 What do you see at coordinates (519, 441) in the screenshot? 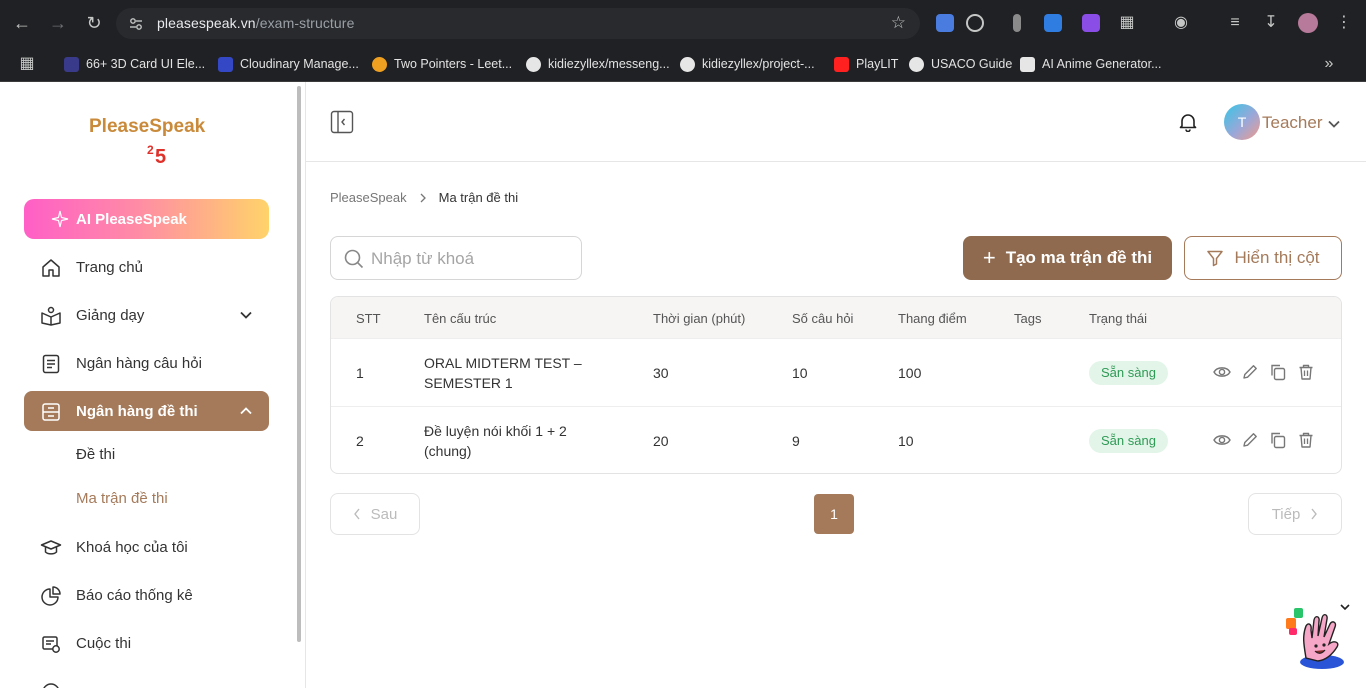
I see `cell-name: Đề luyện nói khối 1 + 2 (chung)` at bounding box center [519, 441].